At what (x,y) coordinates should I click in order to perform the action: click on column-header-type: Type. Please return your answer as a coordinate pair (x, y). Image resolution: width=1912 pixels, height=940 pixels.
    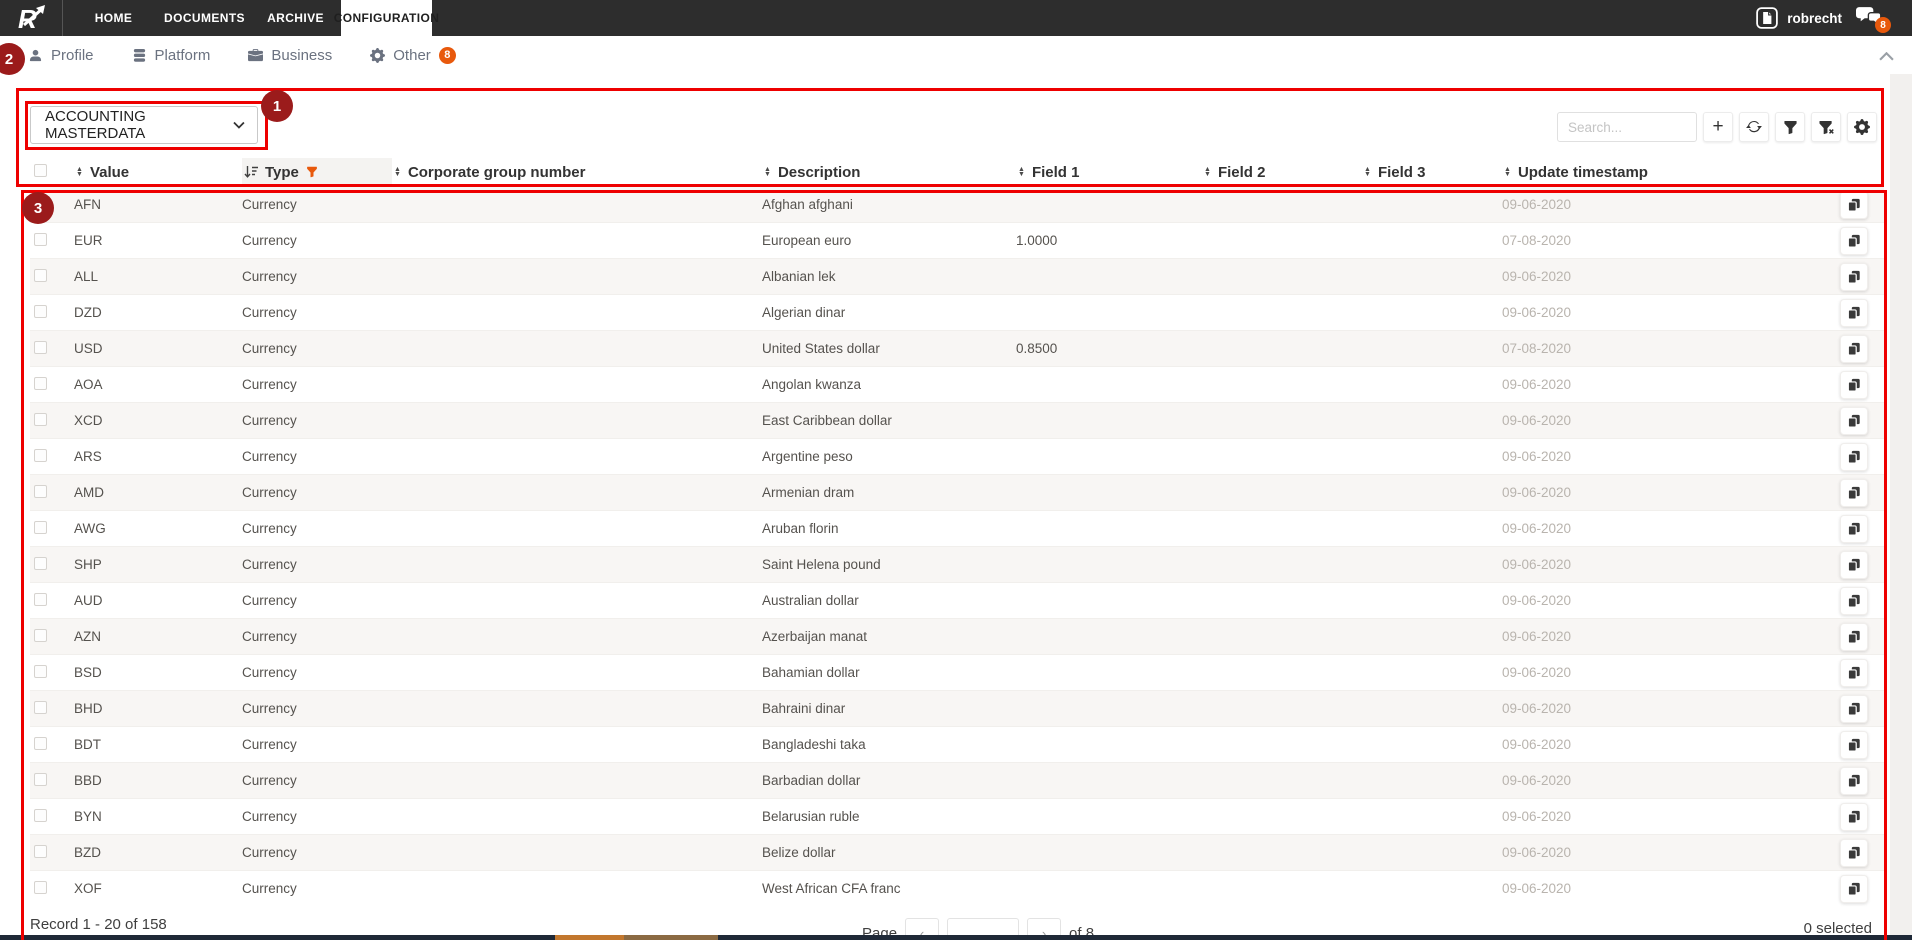
    Looking at the image, I should click on (317, 172).